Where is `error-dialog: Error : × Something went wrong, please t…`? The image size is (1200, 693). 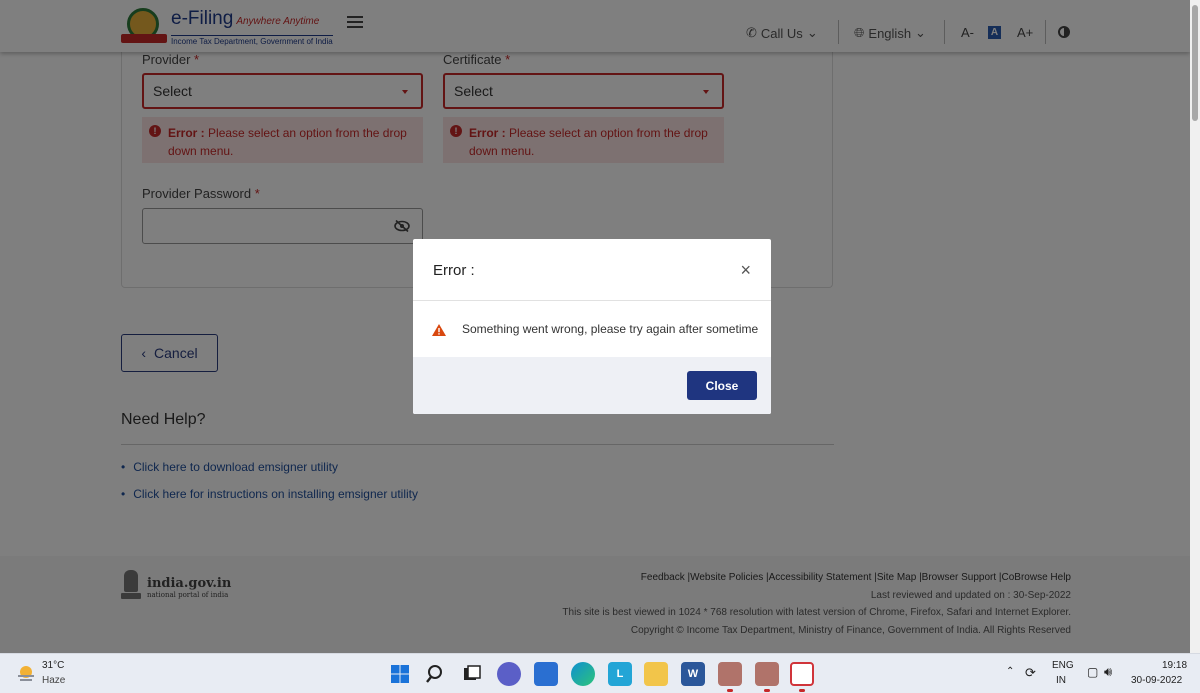 error-dialog: Error : × Something went wrong, please t… is located at coordinates (592, 326).